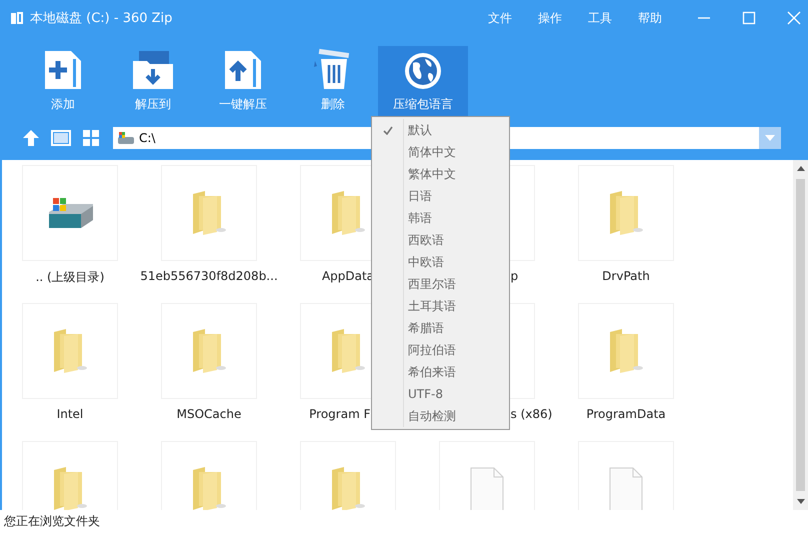 Image resolution: width=808 pixels, height=533 pixels. I want to click on window-title: 本地磁盘 (C:) - 360 Zip, so click(101, 18).